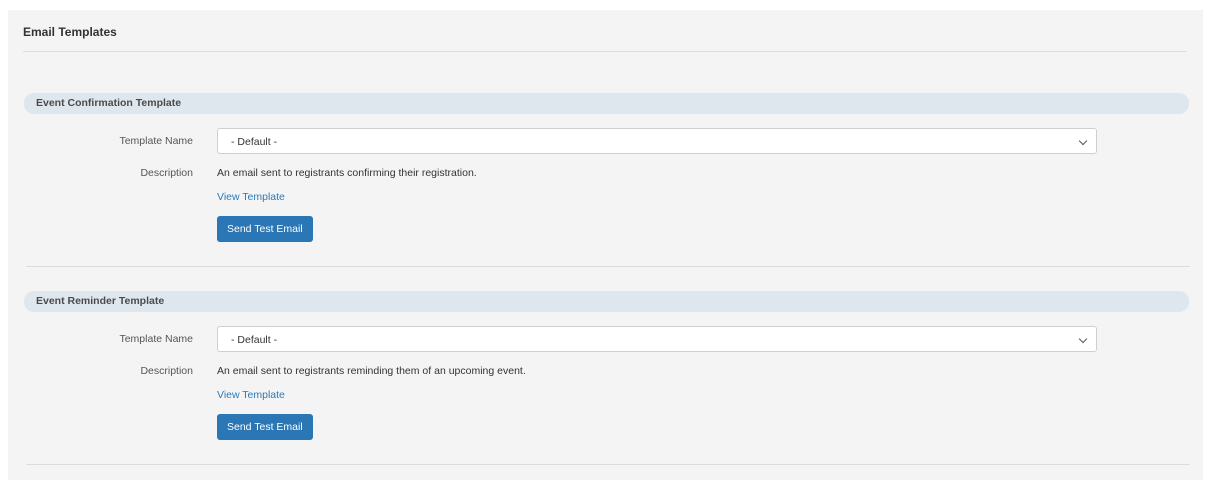 The width and height of the screenshot is (1212, 480). Describe the element at coordinates (657, 339) in the screenshot. I see `template-name-select-reminder: - Default -` at that location.